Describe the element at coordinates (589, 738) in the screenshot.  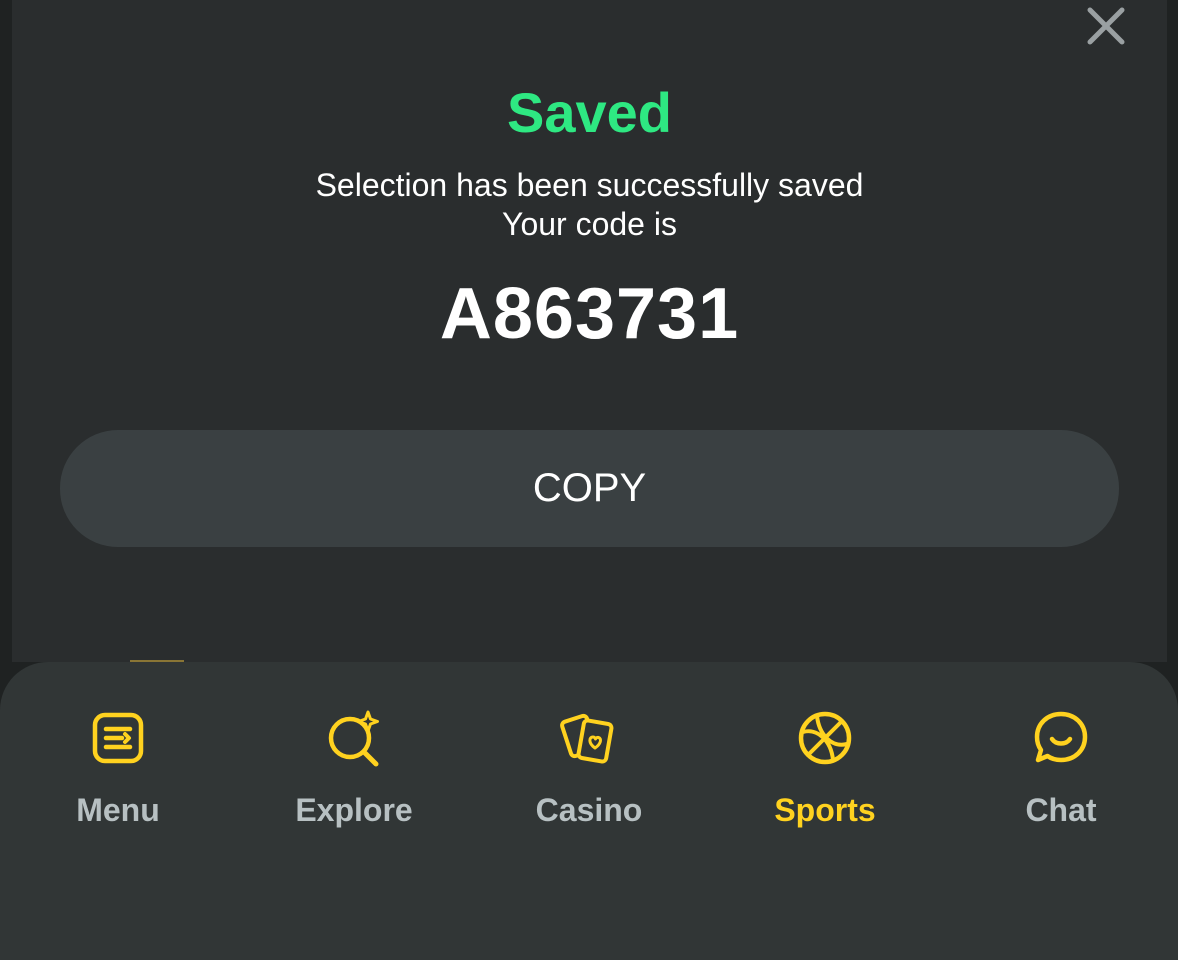
I see `casino-icon` at that location.